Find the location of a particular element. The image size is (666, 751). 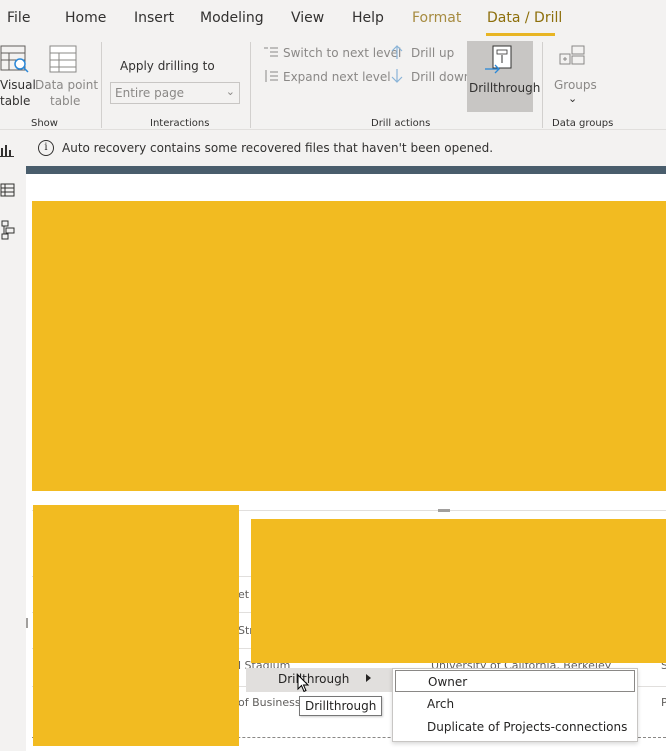

tooltip: Drillthrough is located at coordinates (341, 706).